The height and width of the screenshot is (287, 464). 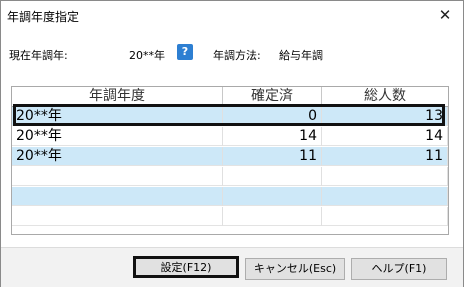 What do you see at coordinates (186, 267) in the screenshot?
I see `settings-button: 設定(F12)` at bounding box center [186, 267].